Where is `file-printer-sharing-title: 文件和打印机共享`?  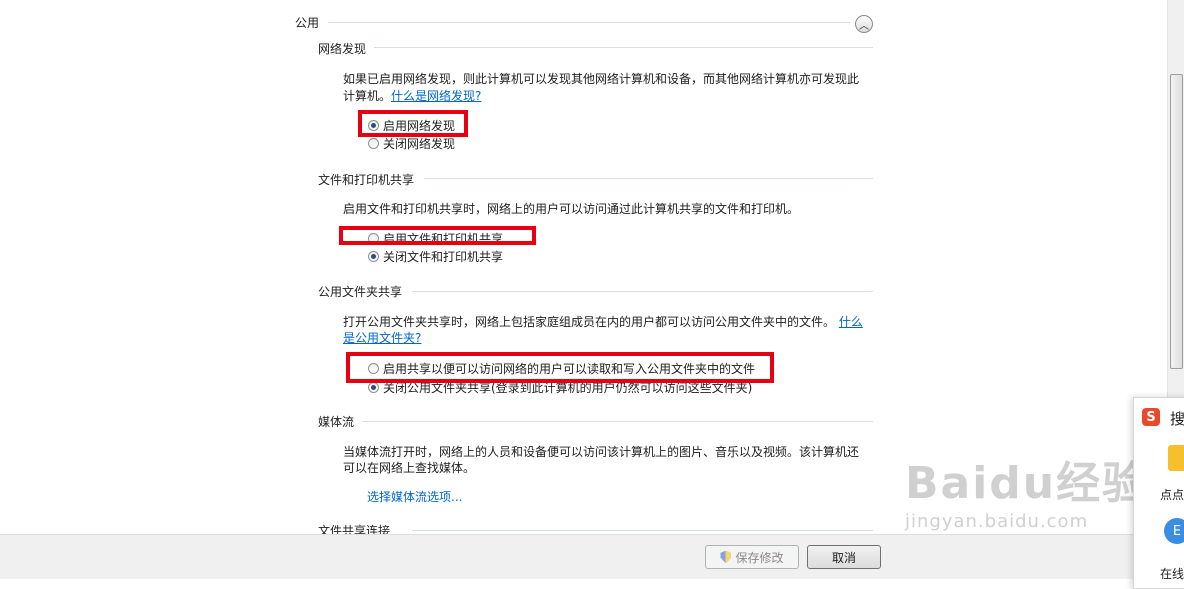 file-printer-sharing-title: 文件和打印机共享 is located at coordinates (366, 180).